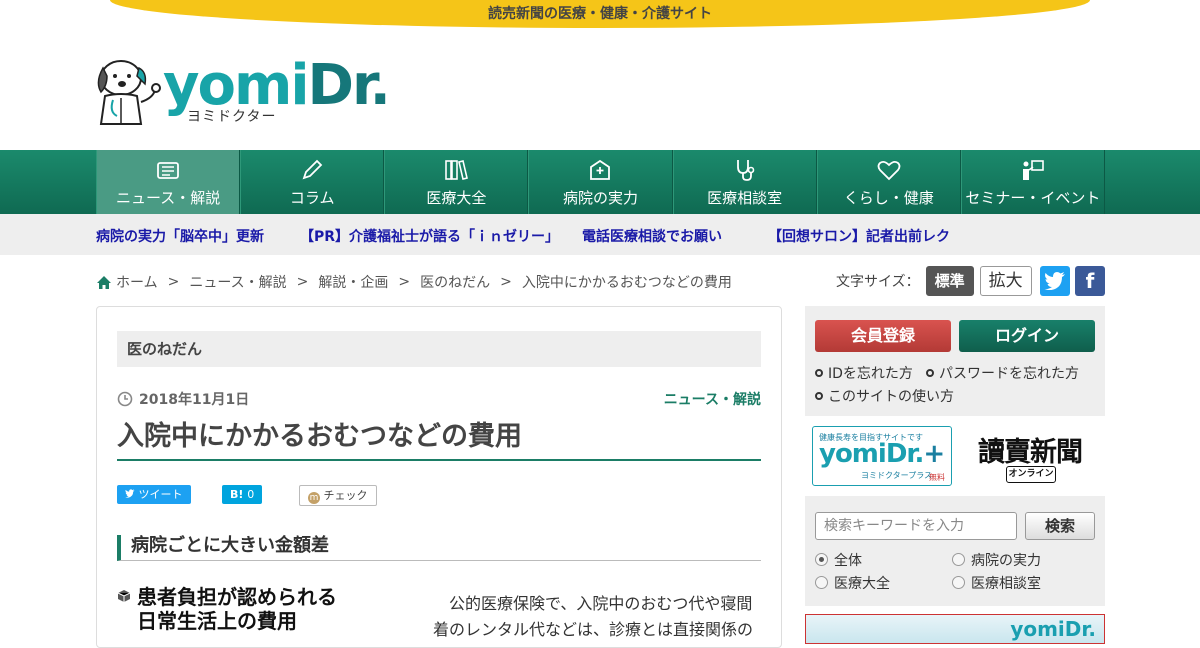  I want to click on logo-subtitle: ヨミドクター, so click(232, 117).